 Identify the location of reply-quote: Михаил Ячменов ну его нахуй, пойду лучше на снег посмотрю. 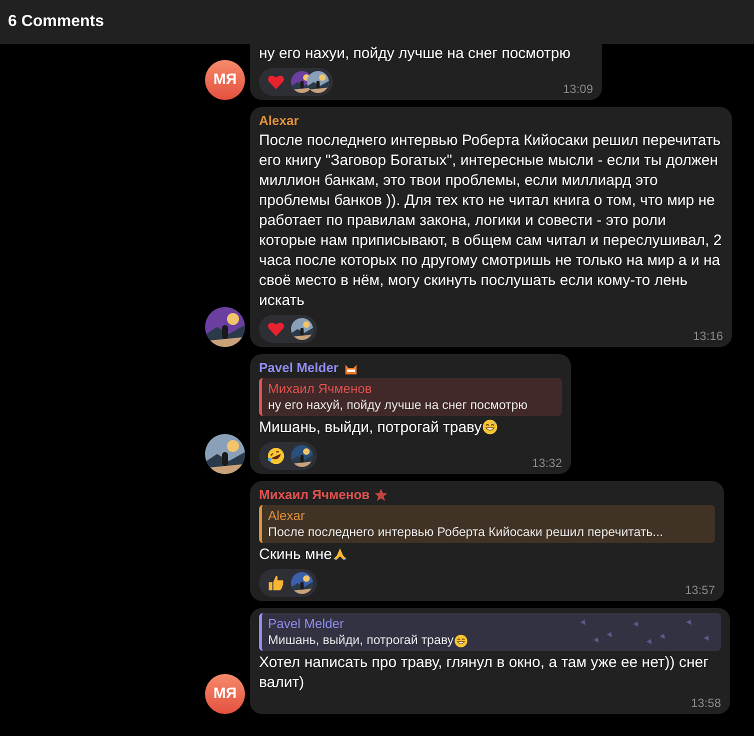
(410, 397).